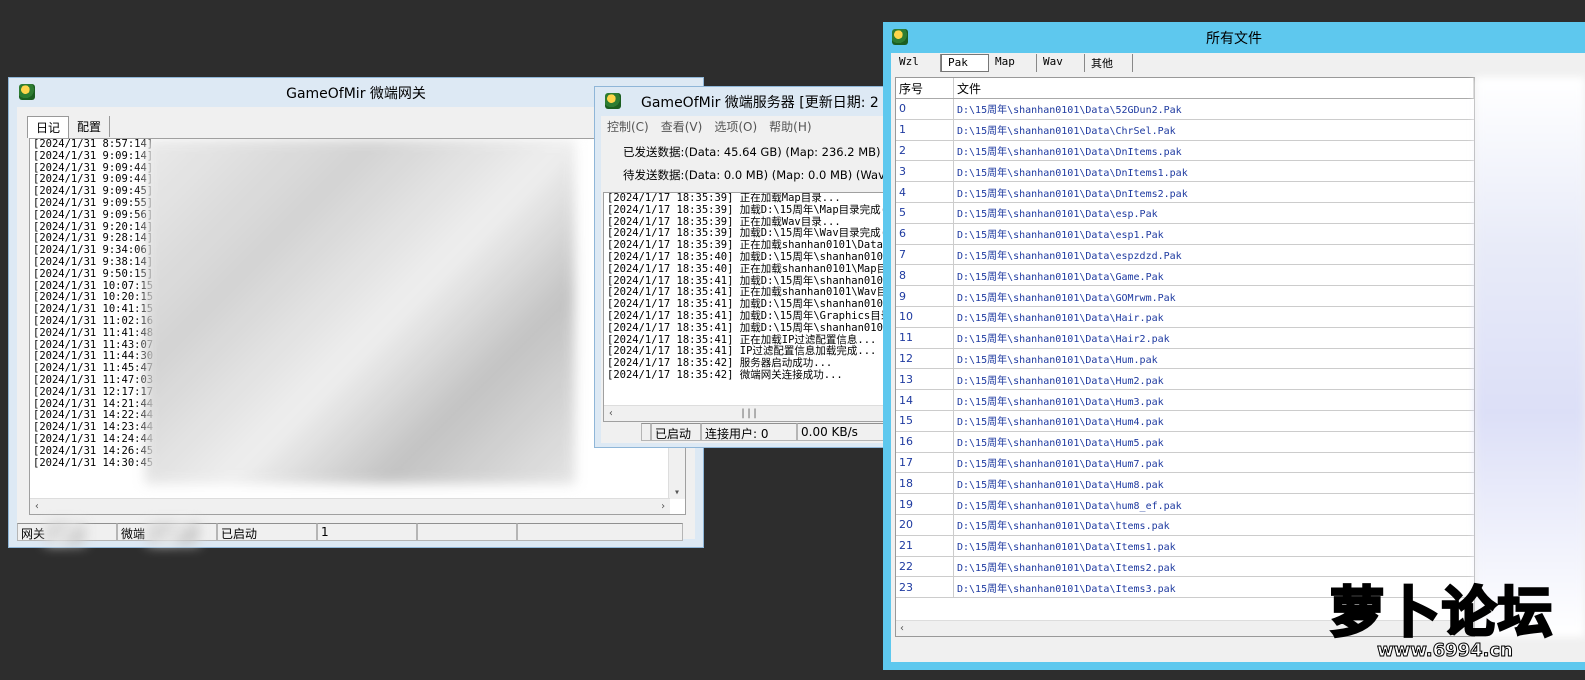 The height and width of the screenshot is (680, 1585). Describe the element at coordinates (1185, 546) in the screenshot. I see `table-row: 21 D:\15周年\shanhan0101\Data\Items1.pak` at that location.